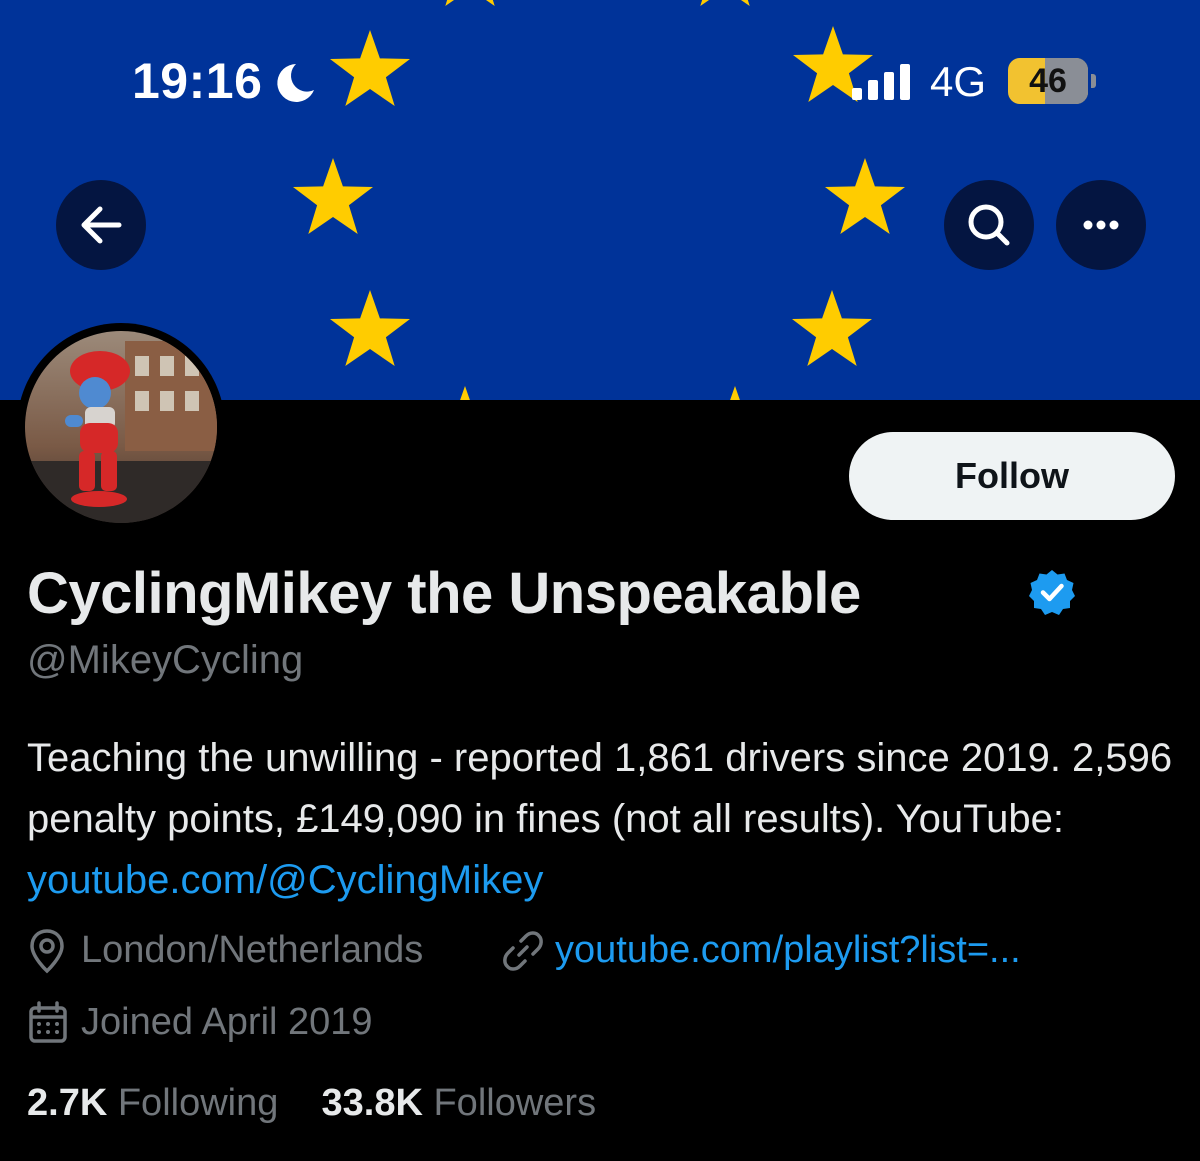 This screenshot has width=1200, height=1161. Describe the element at coordinates (48, 1022) in the screenshot. I see `calendar-icon` at that location.